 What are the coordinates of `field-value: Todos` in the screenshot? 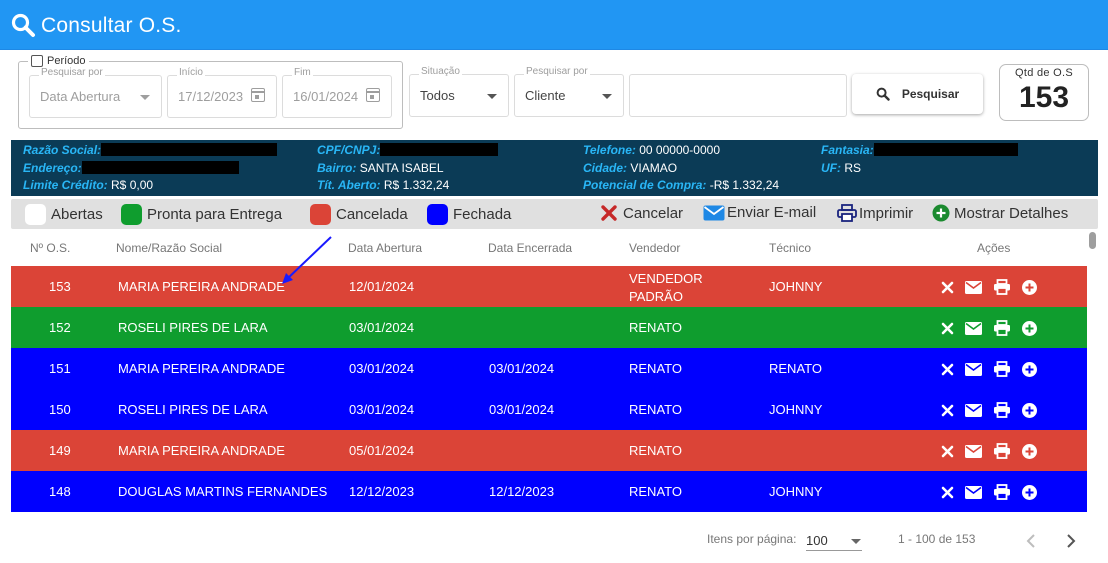 It's located at (437, 95).